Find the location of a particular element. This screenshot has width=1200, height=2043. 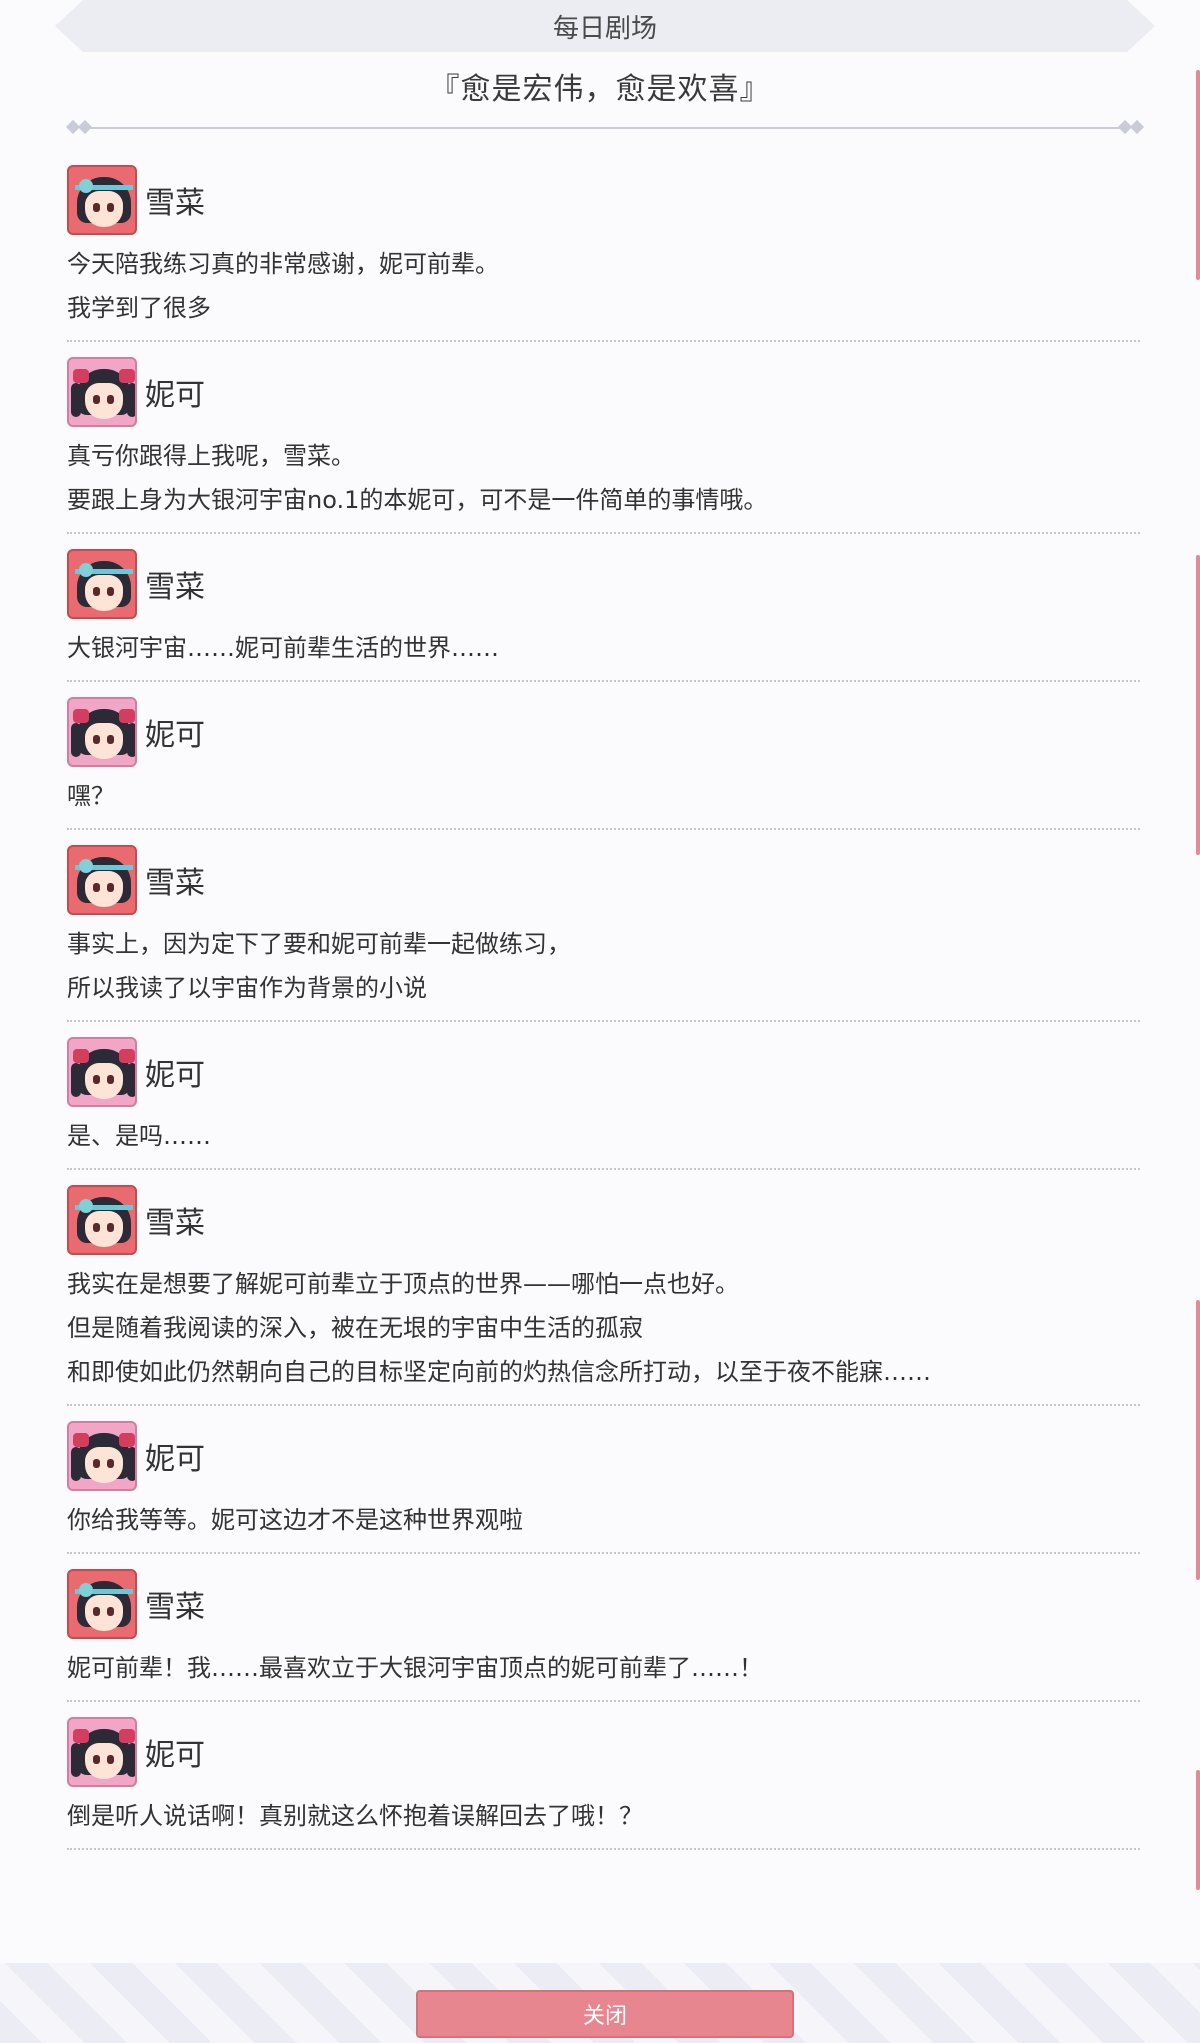

dialogue-line: 妮可前辈！我……最喜欢立于大银河宇宙顶点的妮可前辈了……！ is located at coordinates (415, 1668).